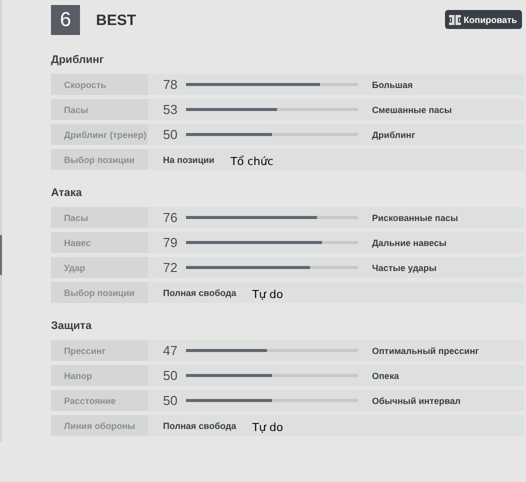  Describe the element at coordinates (99, 425) in the screenshot. I see `setting-label: Линия обороны` at that location.